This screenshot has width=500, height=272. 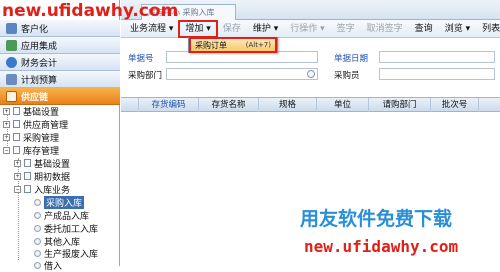 I want to click on nav-header-budget: 计划预算, so click(x=60, y=79).